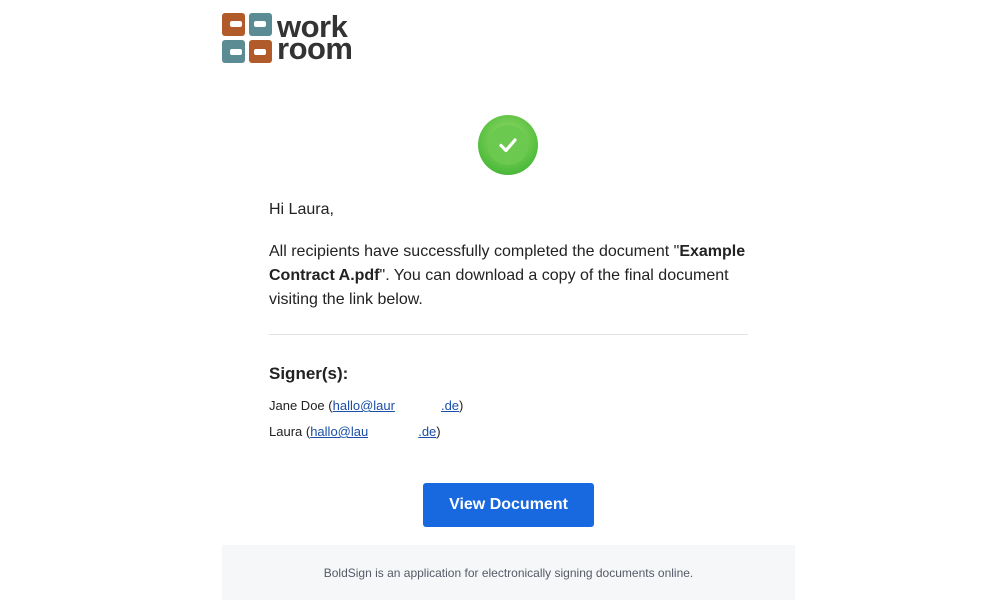 This screenshot has height=600, width=1000. Describe the element at coordinates (508, 145) in the screenshot. I see `check-circle-icon` at that location.